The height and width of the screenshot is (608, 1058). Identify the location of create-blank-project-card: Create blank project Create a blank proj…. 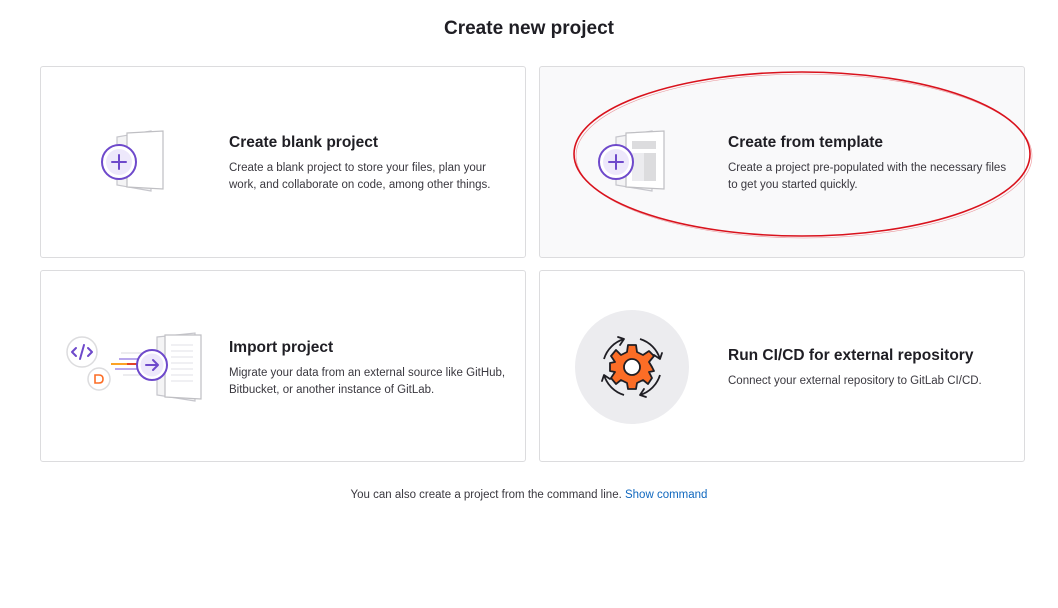
(283, 162).